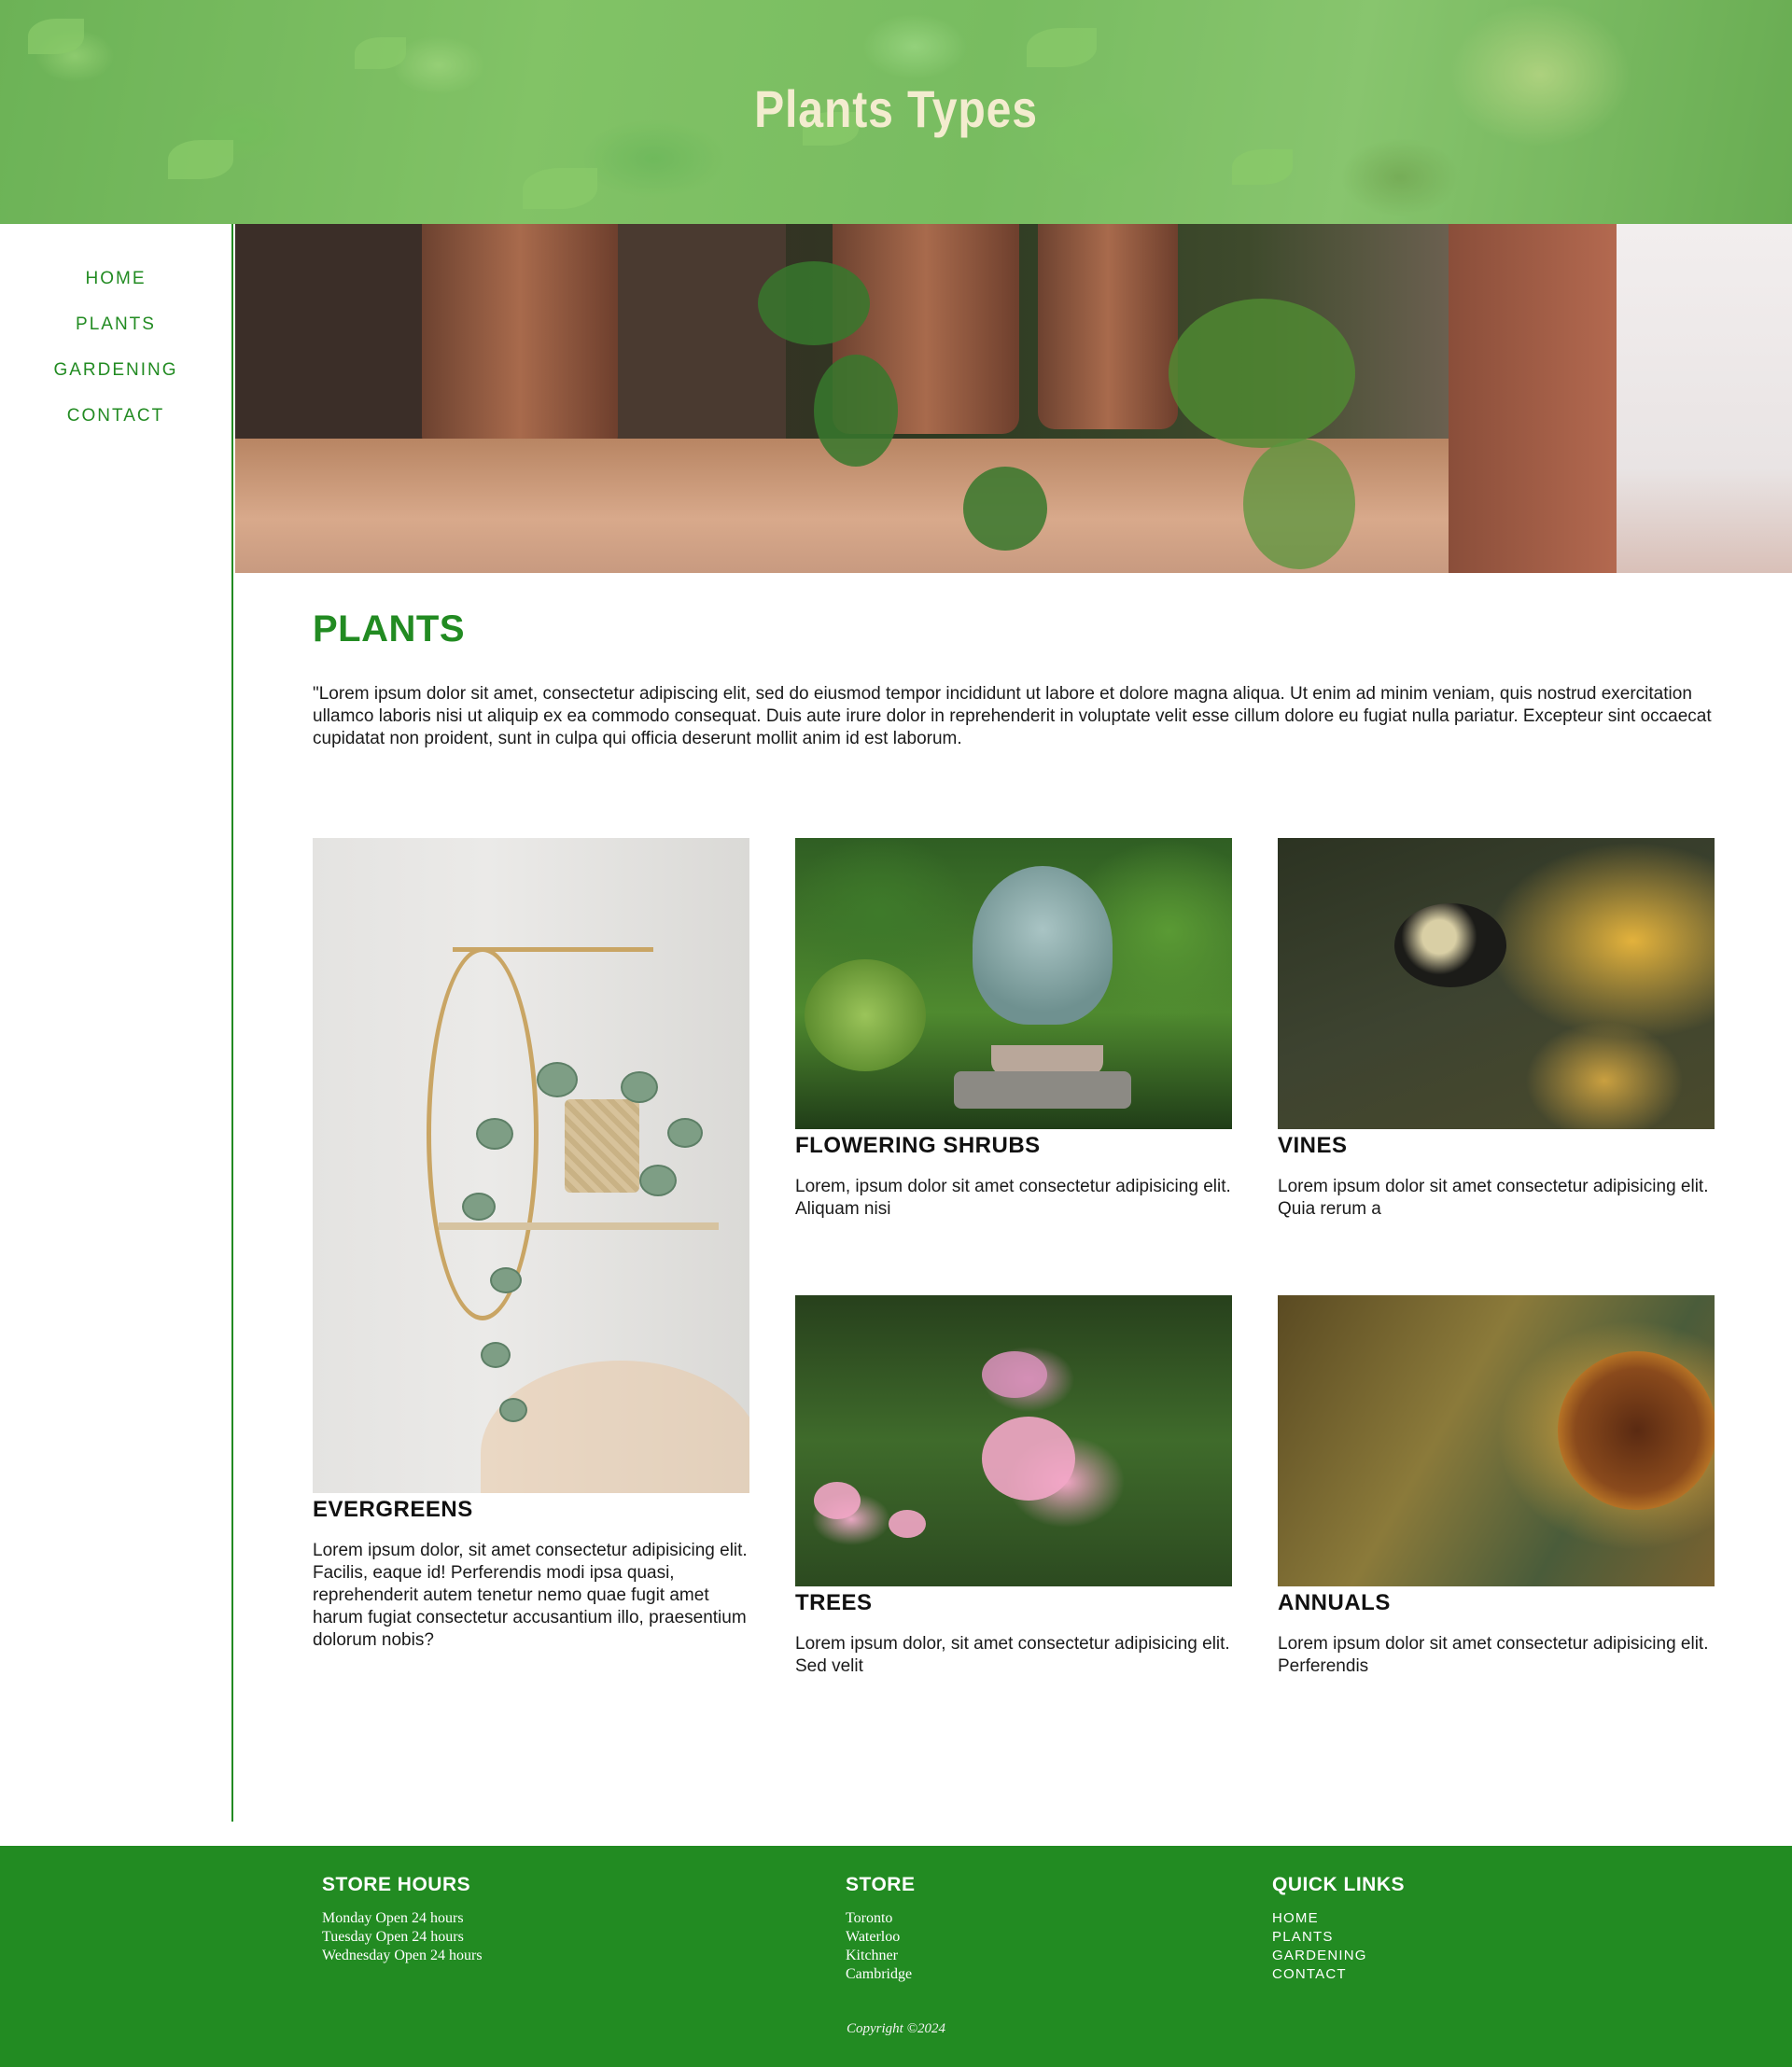  I want to click on bonsai-tree, so click(1043, 945).